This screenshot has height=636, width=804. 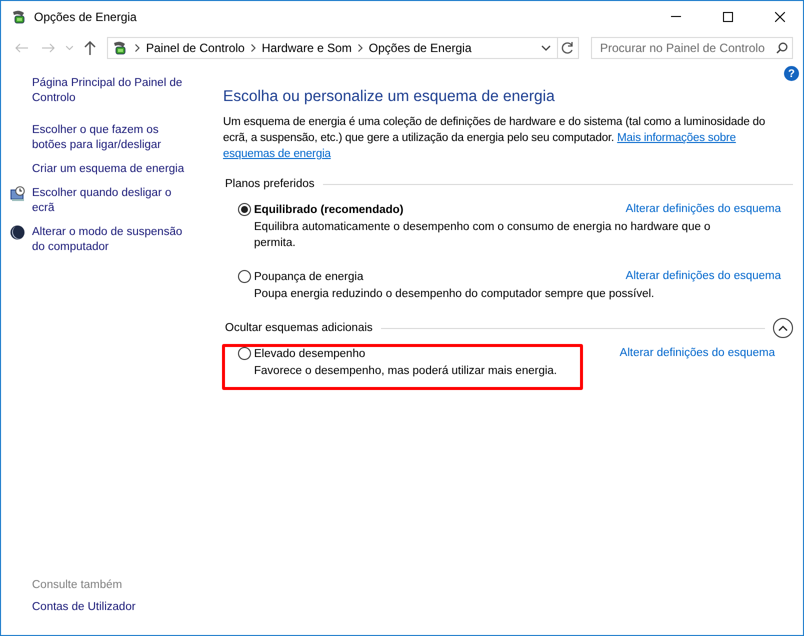 What do you see at coordinates (108, 169) in the screenshot?
I see `sidebar-link: Criar um esquema de energia` at bounding box center [108, 169].